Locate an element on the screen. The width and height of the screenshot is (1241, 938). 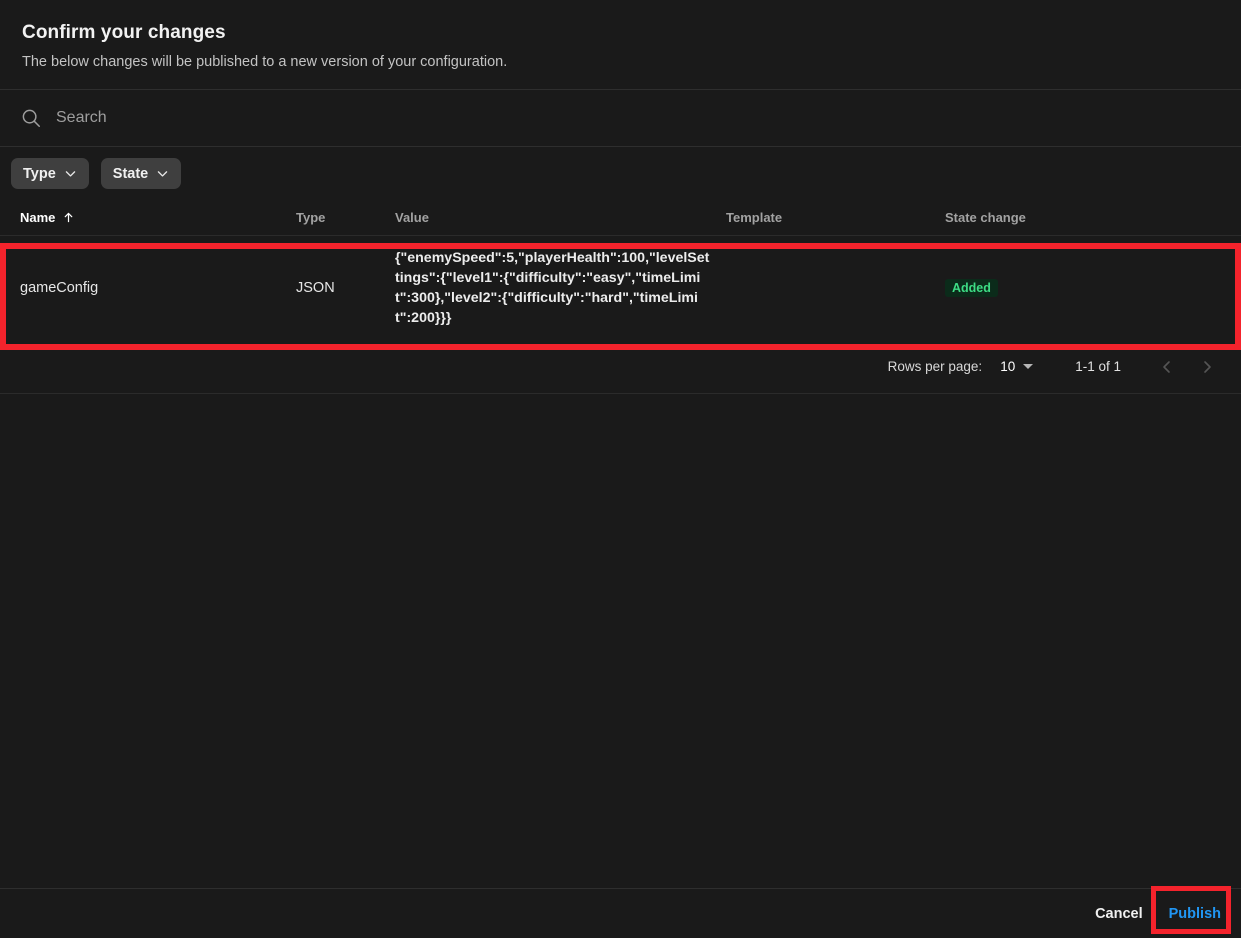
search-bar is located at coordinates (620, 118).